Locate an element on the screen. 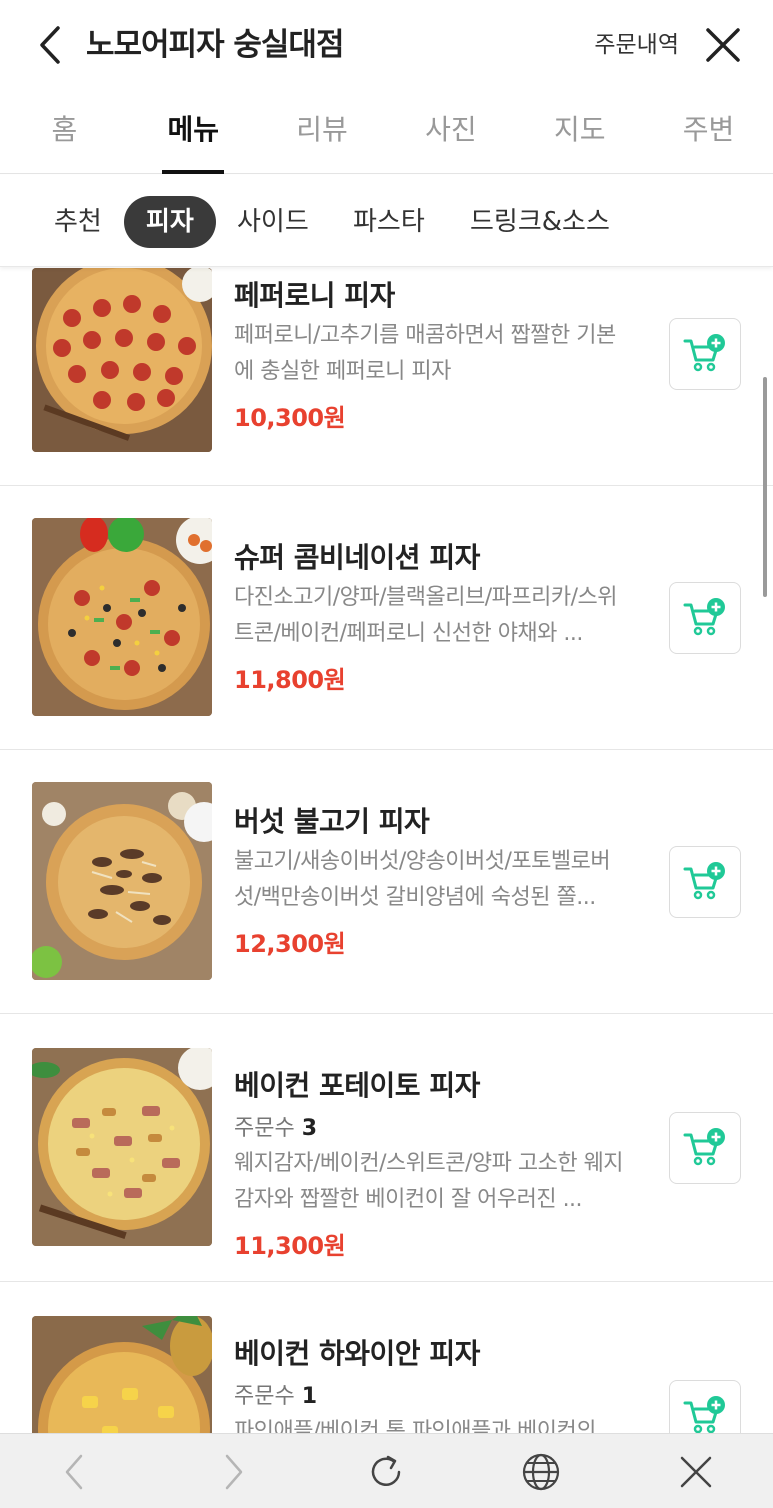 Image resolution: width=773 pixels, height=1508 pixels. tab-nearby: 주변 is located at coordinates (708, 131).